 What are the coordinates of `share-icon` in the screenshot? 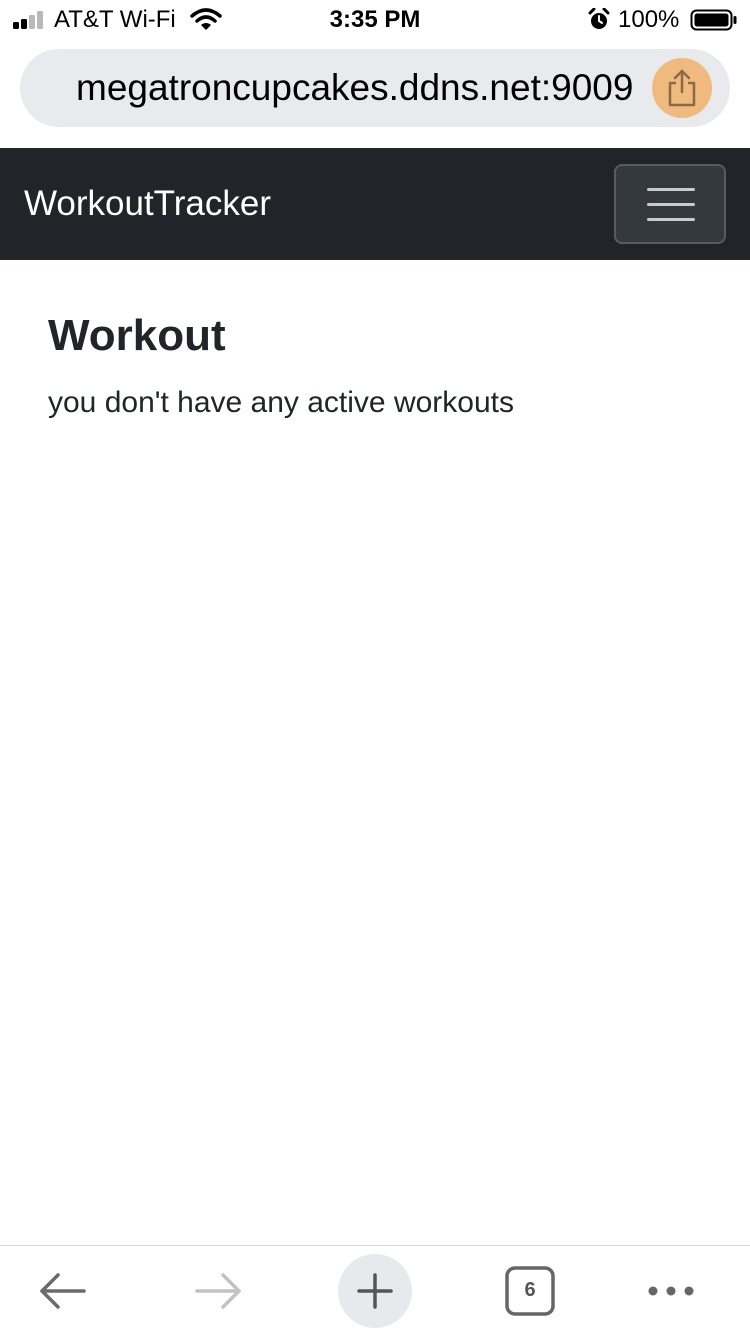 It's located at (682, 88).